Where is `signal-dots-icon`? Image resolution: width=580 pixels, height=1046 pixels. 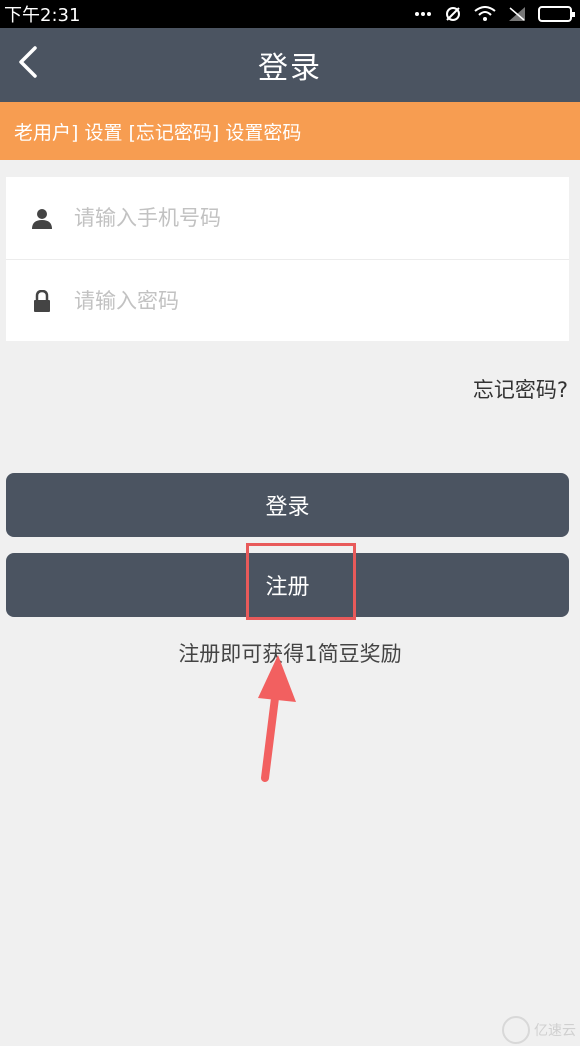
signal-dots-icon is located at coordinates (423, 14).